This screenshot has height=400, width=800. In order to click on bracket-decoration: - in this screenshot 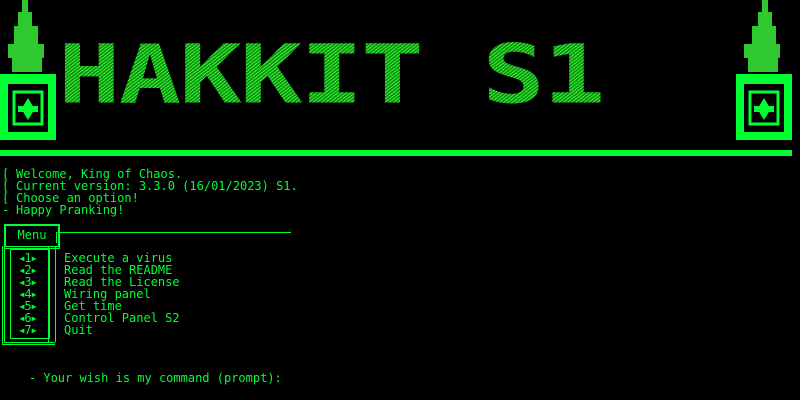, I will do `click(6, 210)`.